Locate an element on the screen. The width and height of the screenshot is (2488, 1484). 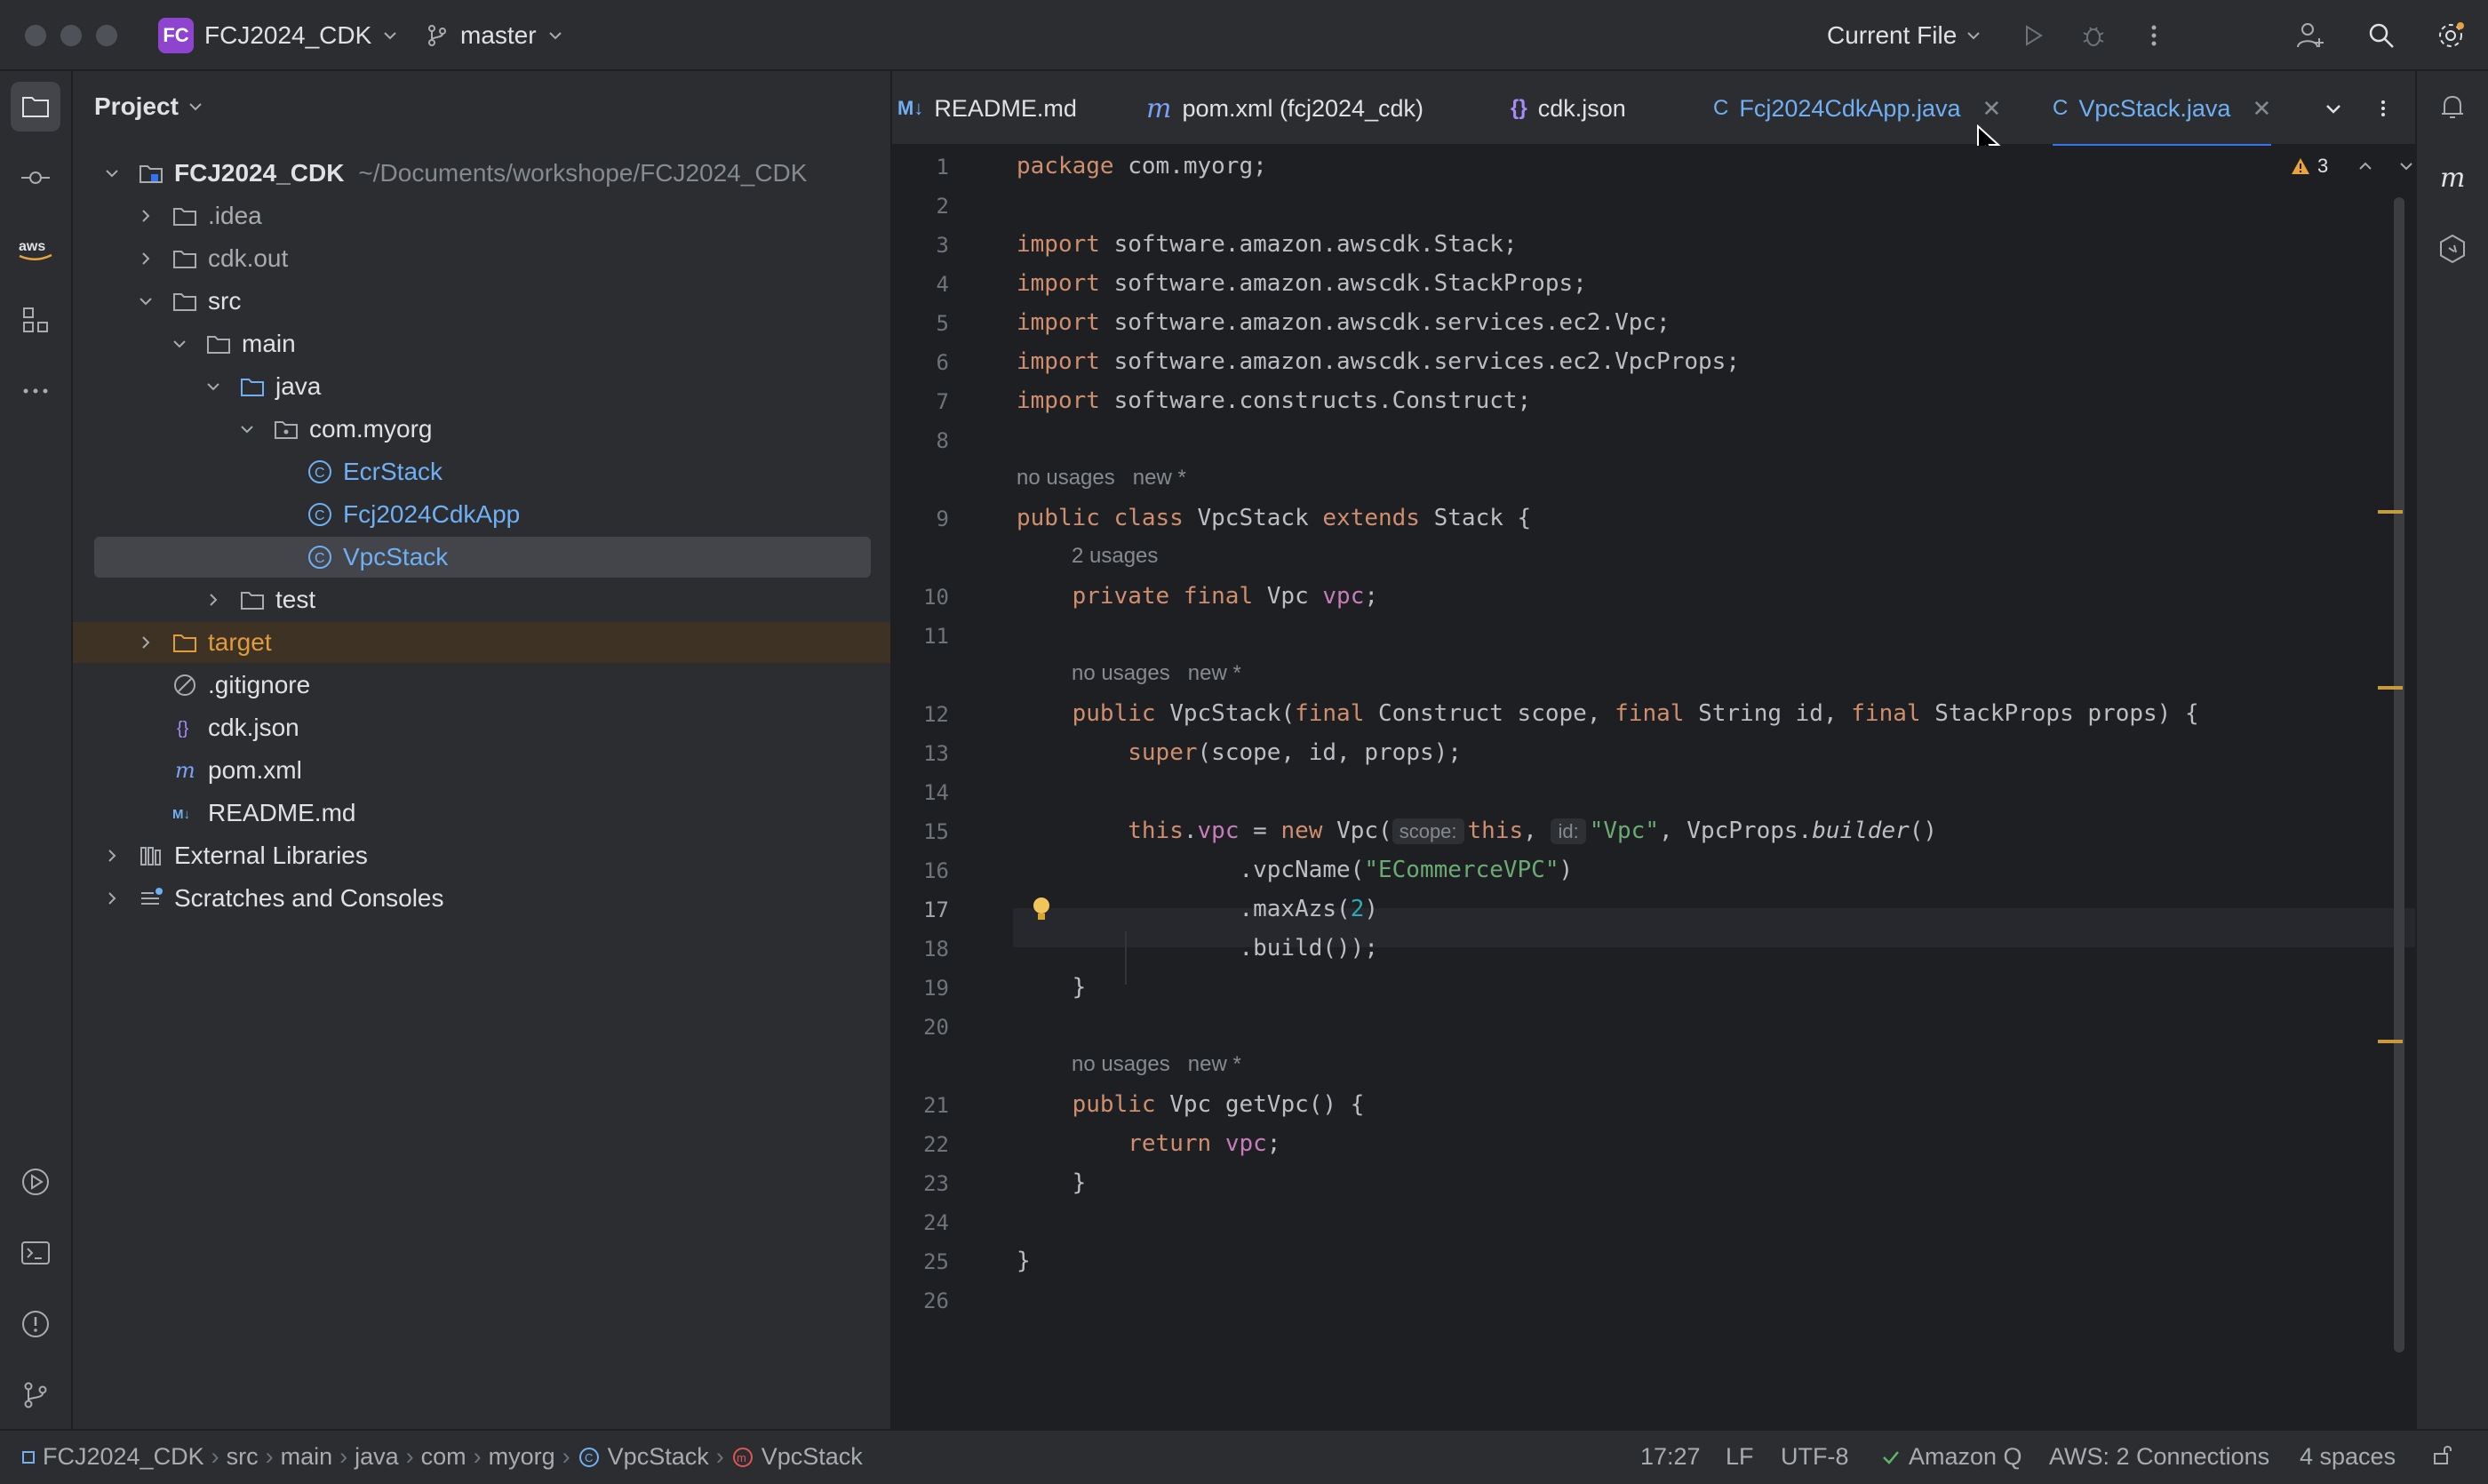
amazon-q-tool-button is located at coordinates (2452, 249).